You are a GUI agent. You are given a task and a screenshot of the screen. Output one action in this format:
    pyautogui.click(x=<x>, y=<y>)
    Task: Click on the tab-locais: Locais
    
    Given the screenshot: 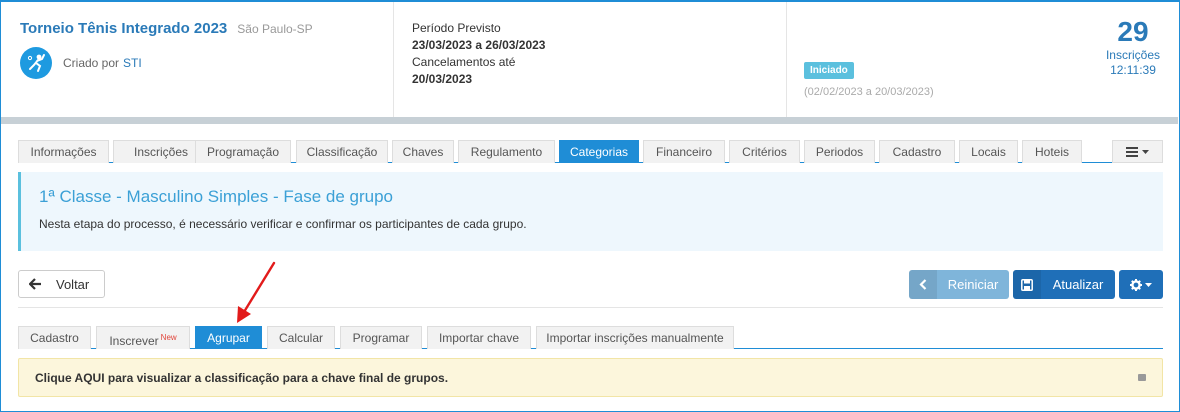 What is the action you would take?
    pyautogui.click(x=988, y=151)
    